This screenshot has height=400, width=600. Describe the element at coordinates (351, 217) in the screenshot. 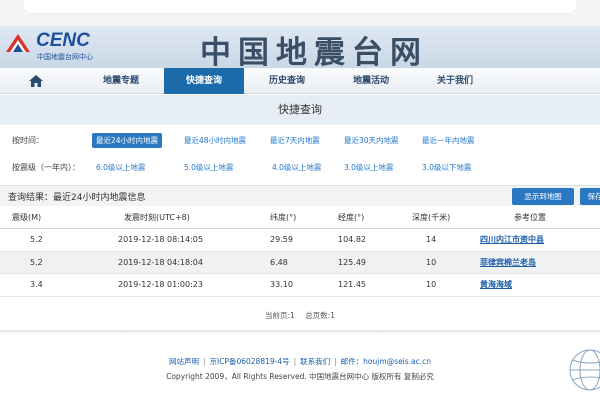

I see `col-header-longitude: 经度(°)` at that location.